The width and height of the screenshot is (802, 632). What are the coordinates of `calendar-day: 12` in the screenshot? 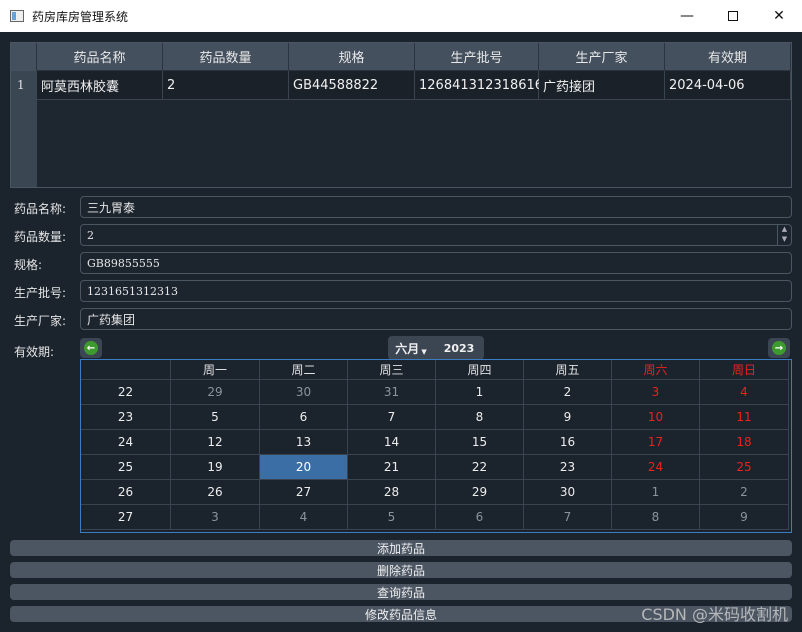 It's located at (215, 442).